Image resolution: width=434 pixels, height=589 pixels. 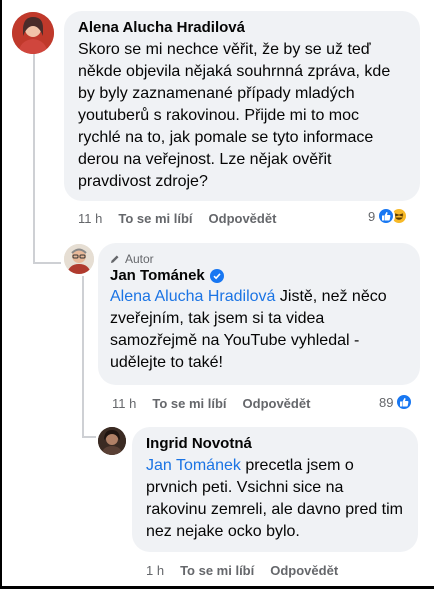 What do you see at coordinates (34, 158) in the screenshot?
I see `thread-line` at bounding box center [34, 158].